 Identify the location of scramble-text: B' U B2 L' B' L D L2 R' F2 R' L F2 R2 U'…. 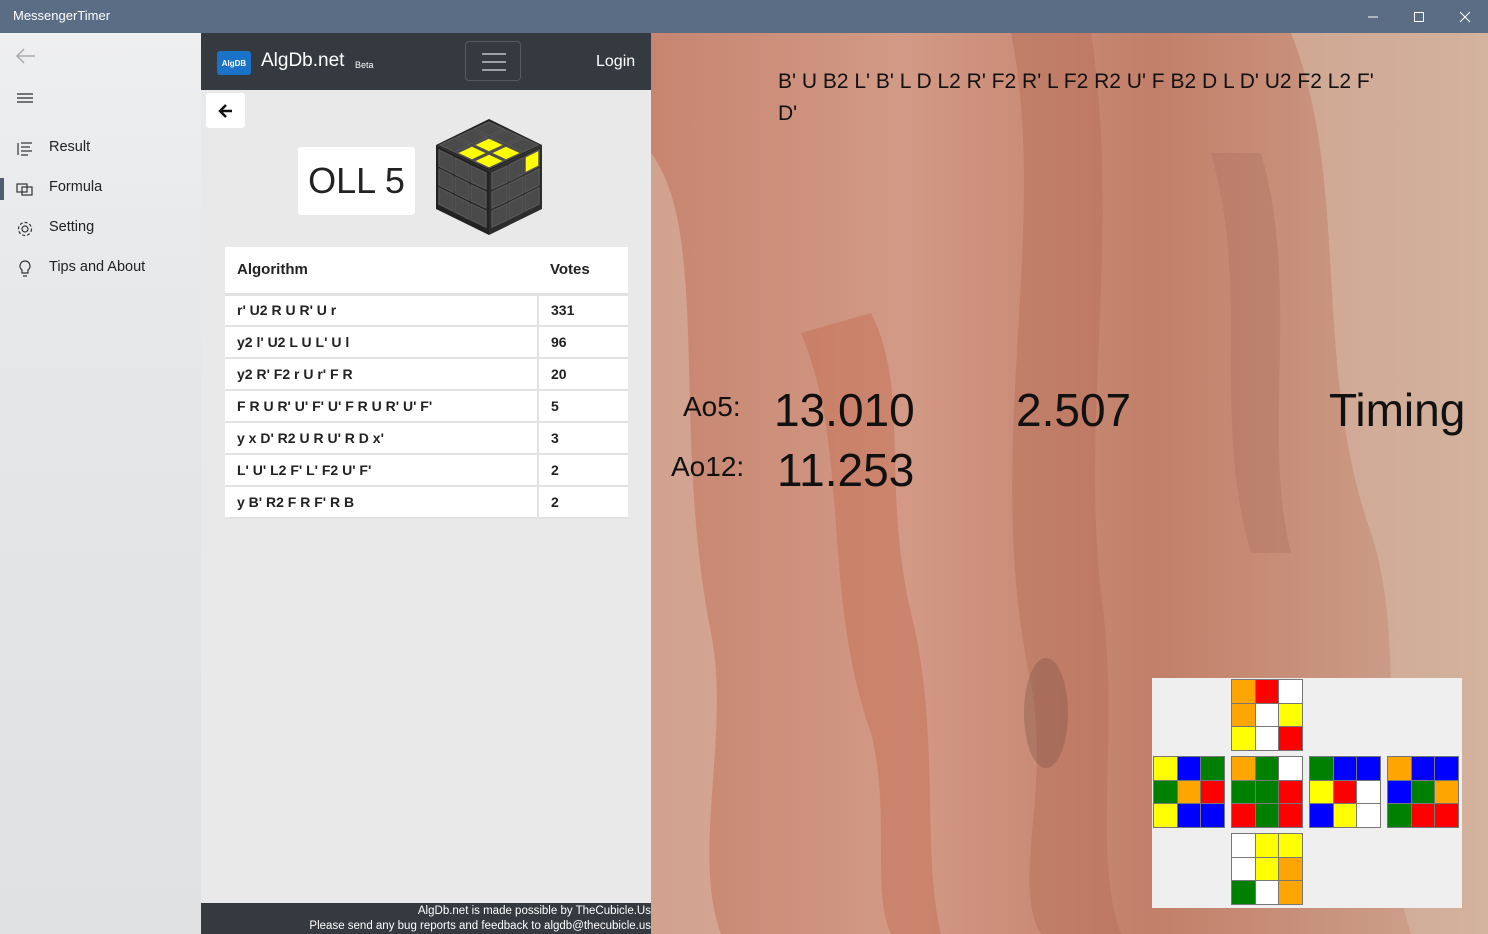
(1076, 97).